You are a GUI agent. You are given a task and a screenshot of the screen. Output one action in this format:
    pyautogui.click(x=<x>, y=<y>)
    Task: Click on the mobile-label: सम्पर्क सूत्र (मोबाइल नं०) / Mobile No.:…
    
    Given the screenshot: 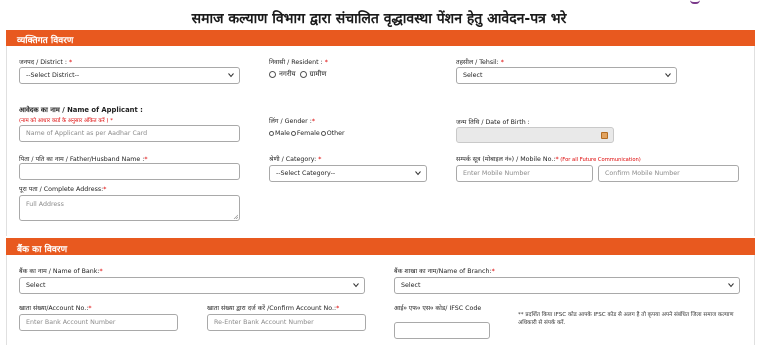 What is the action you would take?
    pyautogui.click(x=548, y=159)
    